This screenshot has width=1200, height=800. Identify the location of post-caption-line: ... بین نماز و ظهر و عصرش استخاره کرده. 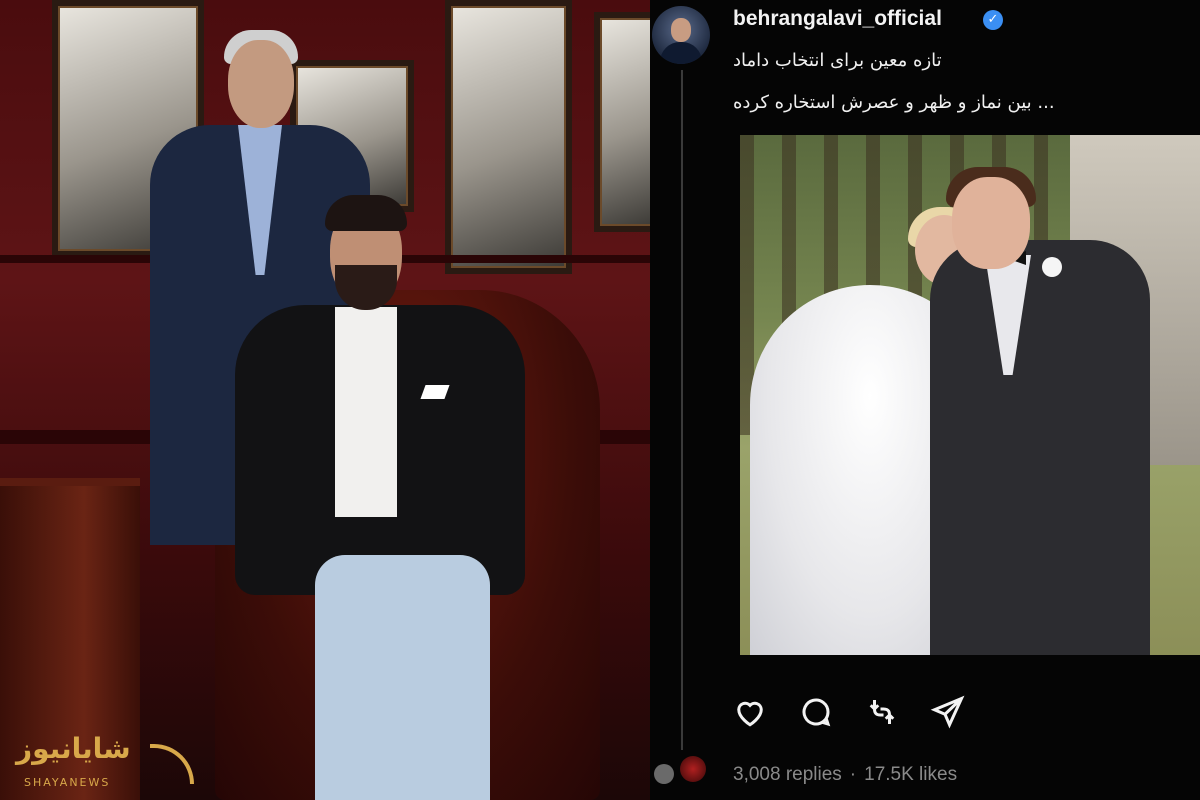
(894, 102).